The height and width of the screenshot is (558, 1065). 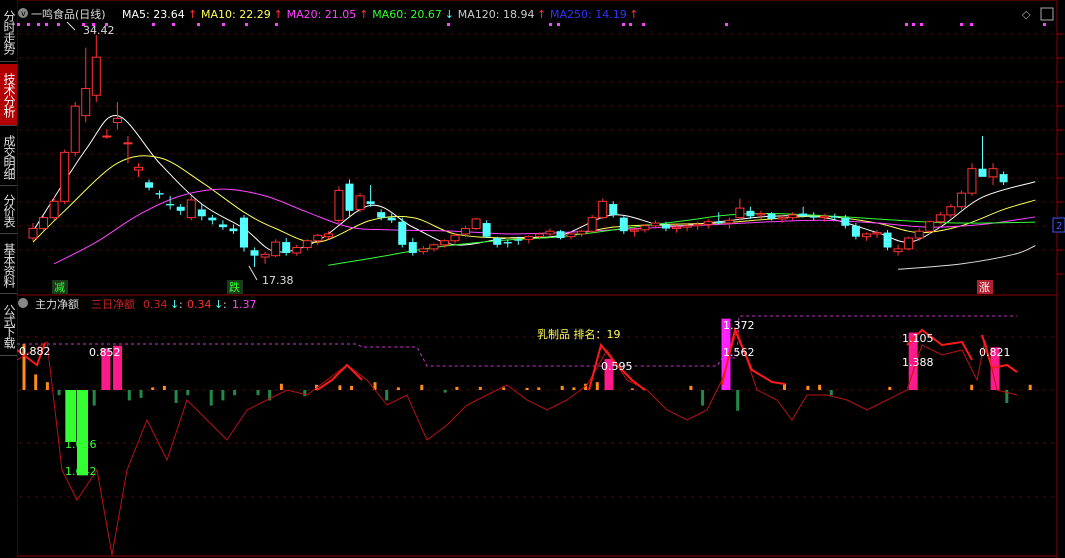 I want to click on signal-dots, so click(x=531, y=24).